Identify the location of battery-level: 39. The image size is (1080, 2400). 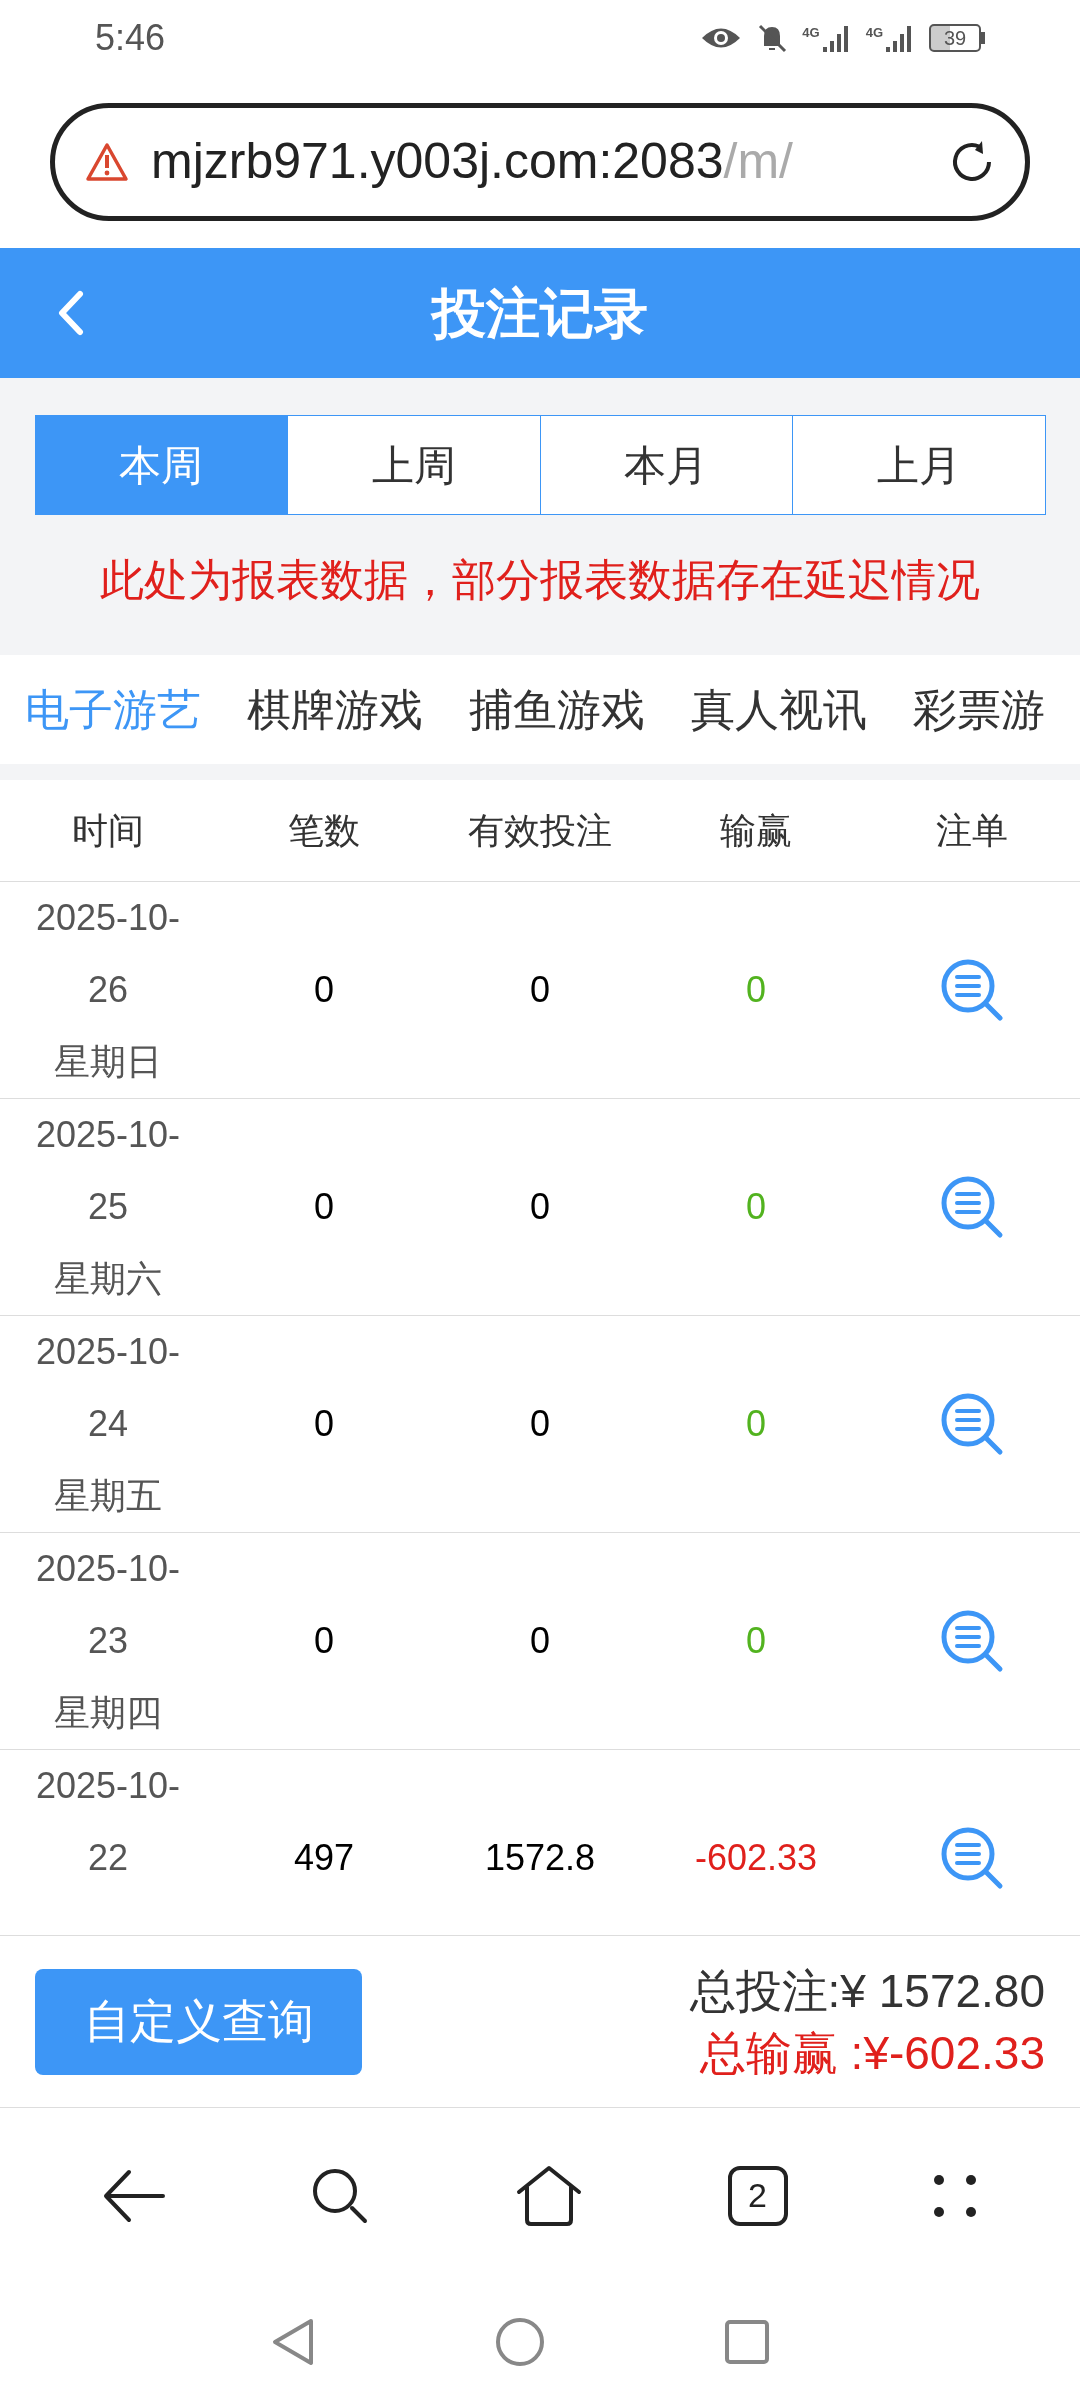
(955, 37).